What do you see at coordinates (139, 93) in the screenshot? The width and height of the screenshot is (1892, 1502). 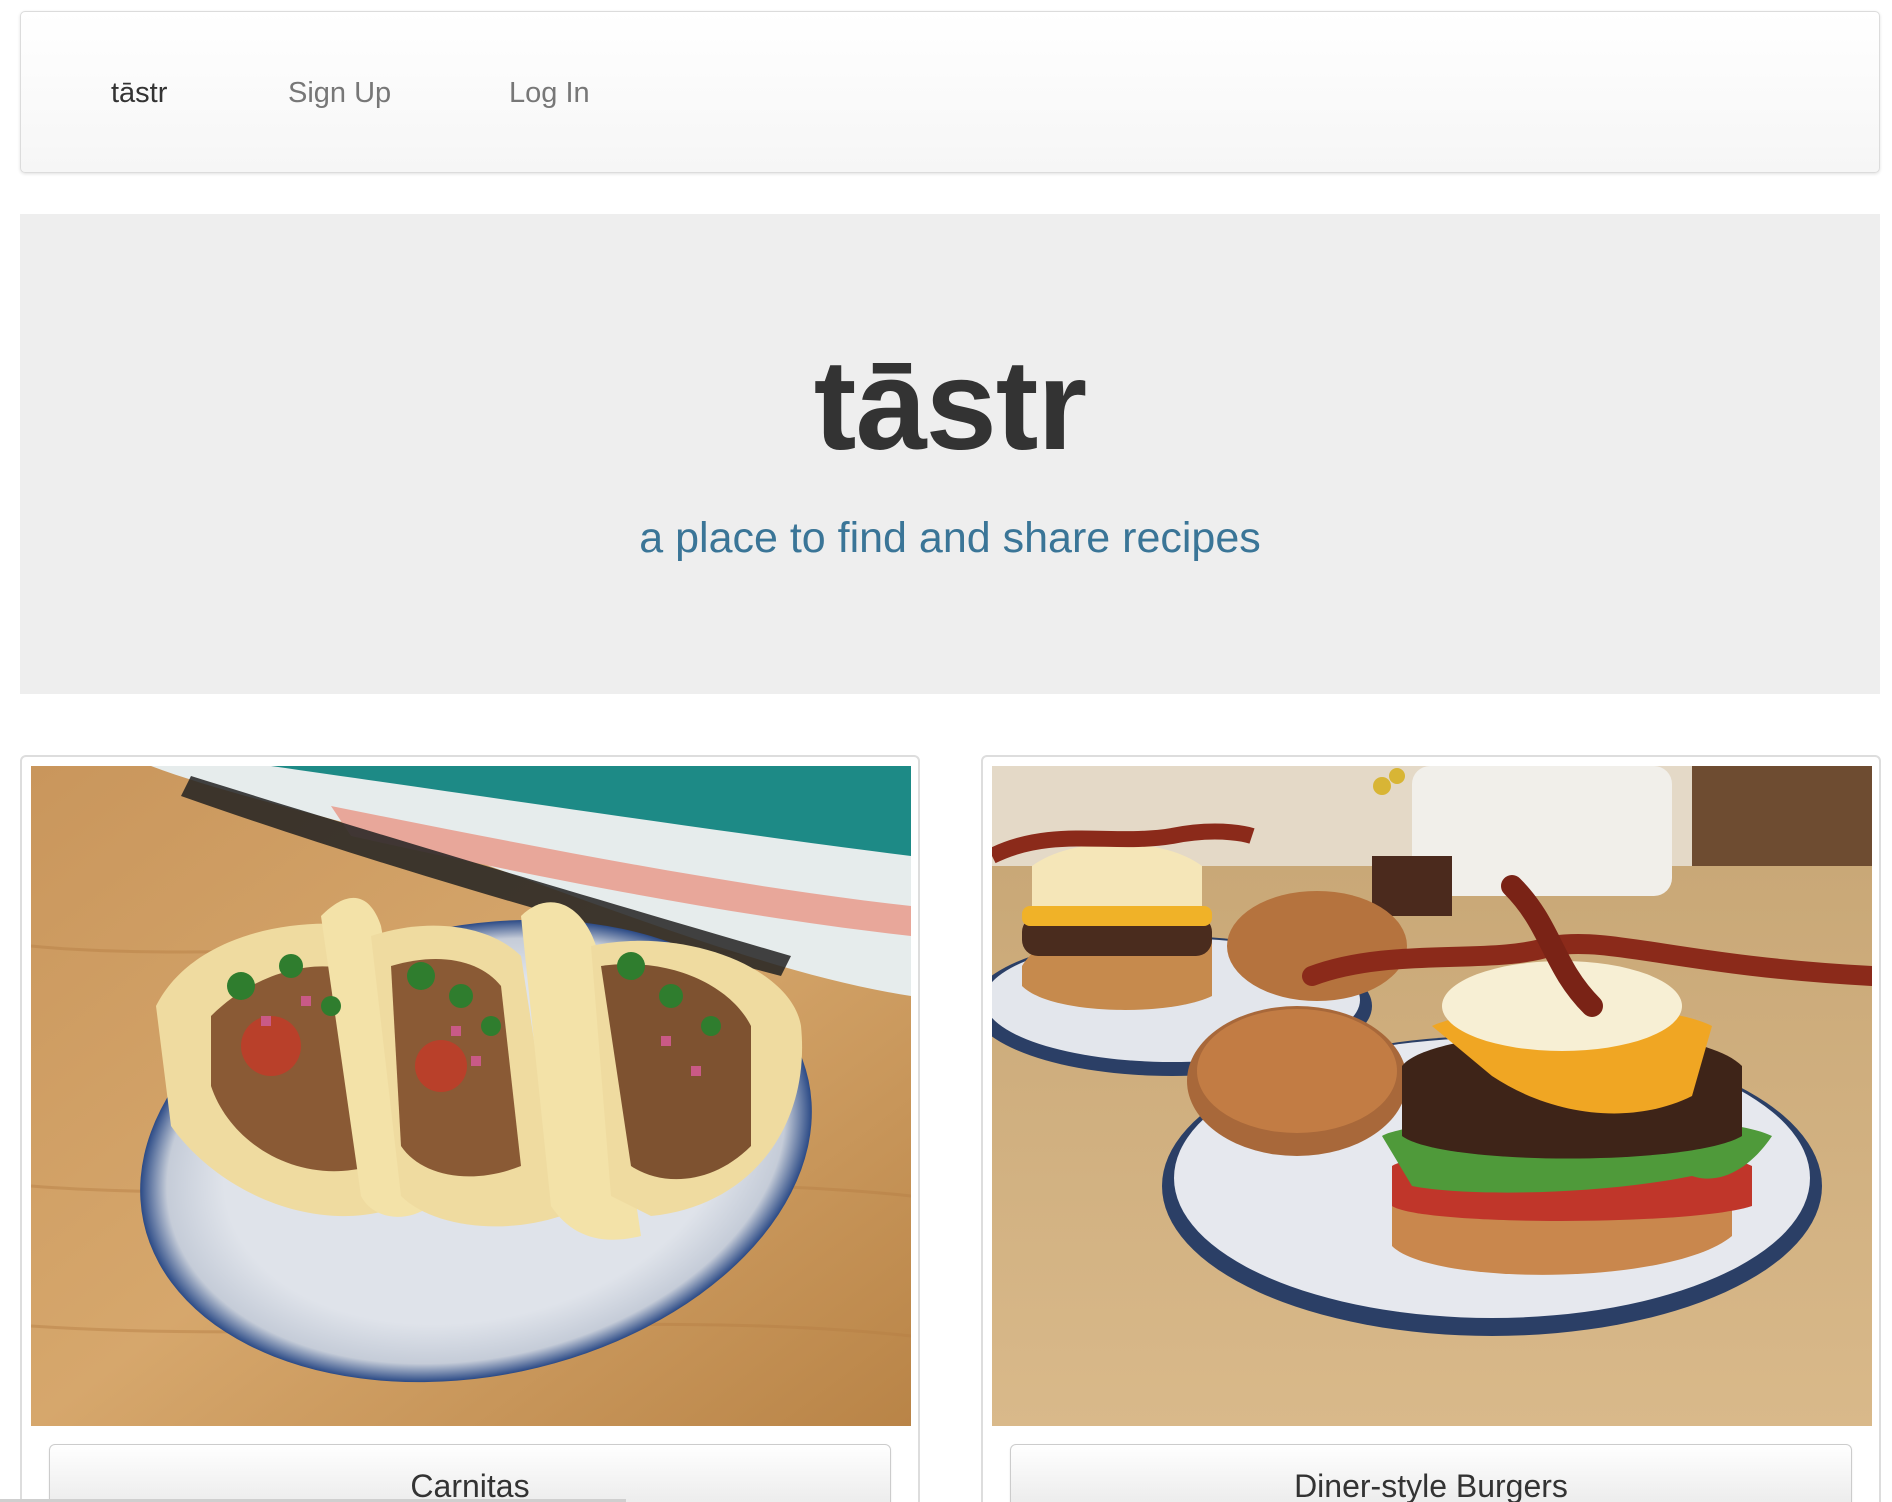 I see `navbar-brand-link: tāstr` at bounding box center [139, 93].